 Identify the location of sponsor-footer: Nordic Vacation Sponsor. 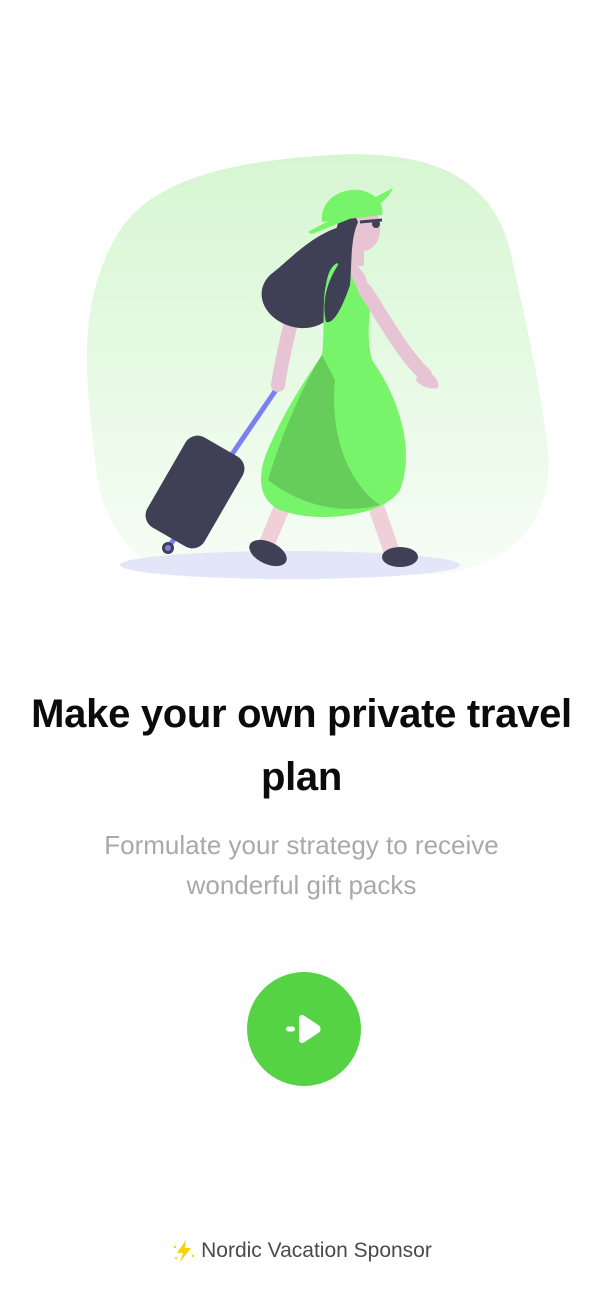
(301, 1251).